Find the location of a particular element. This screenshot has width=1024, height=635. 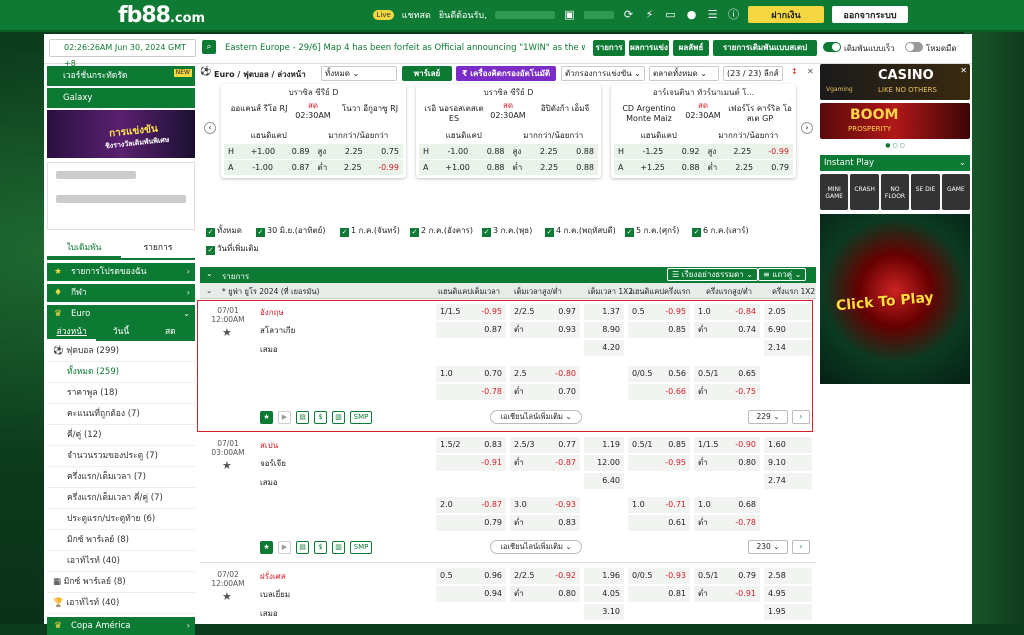

odds-cell: 0.5/1 0.85 is located at coordinates (659, 445).